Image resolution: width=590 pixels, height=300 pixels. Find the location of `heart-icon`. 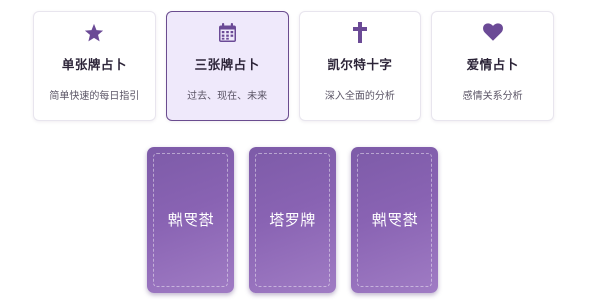

heart-icon is located at coordinates (492, 32).